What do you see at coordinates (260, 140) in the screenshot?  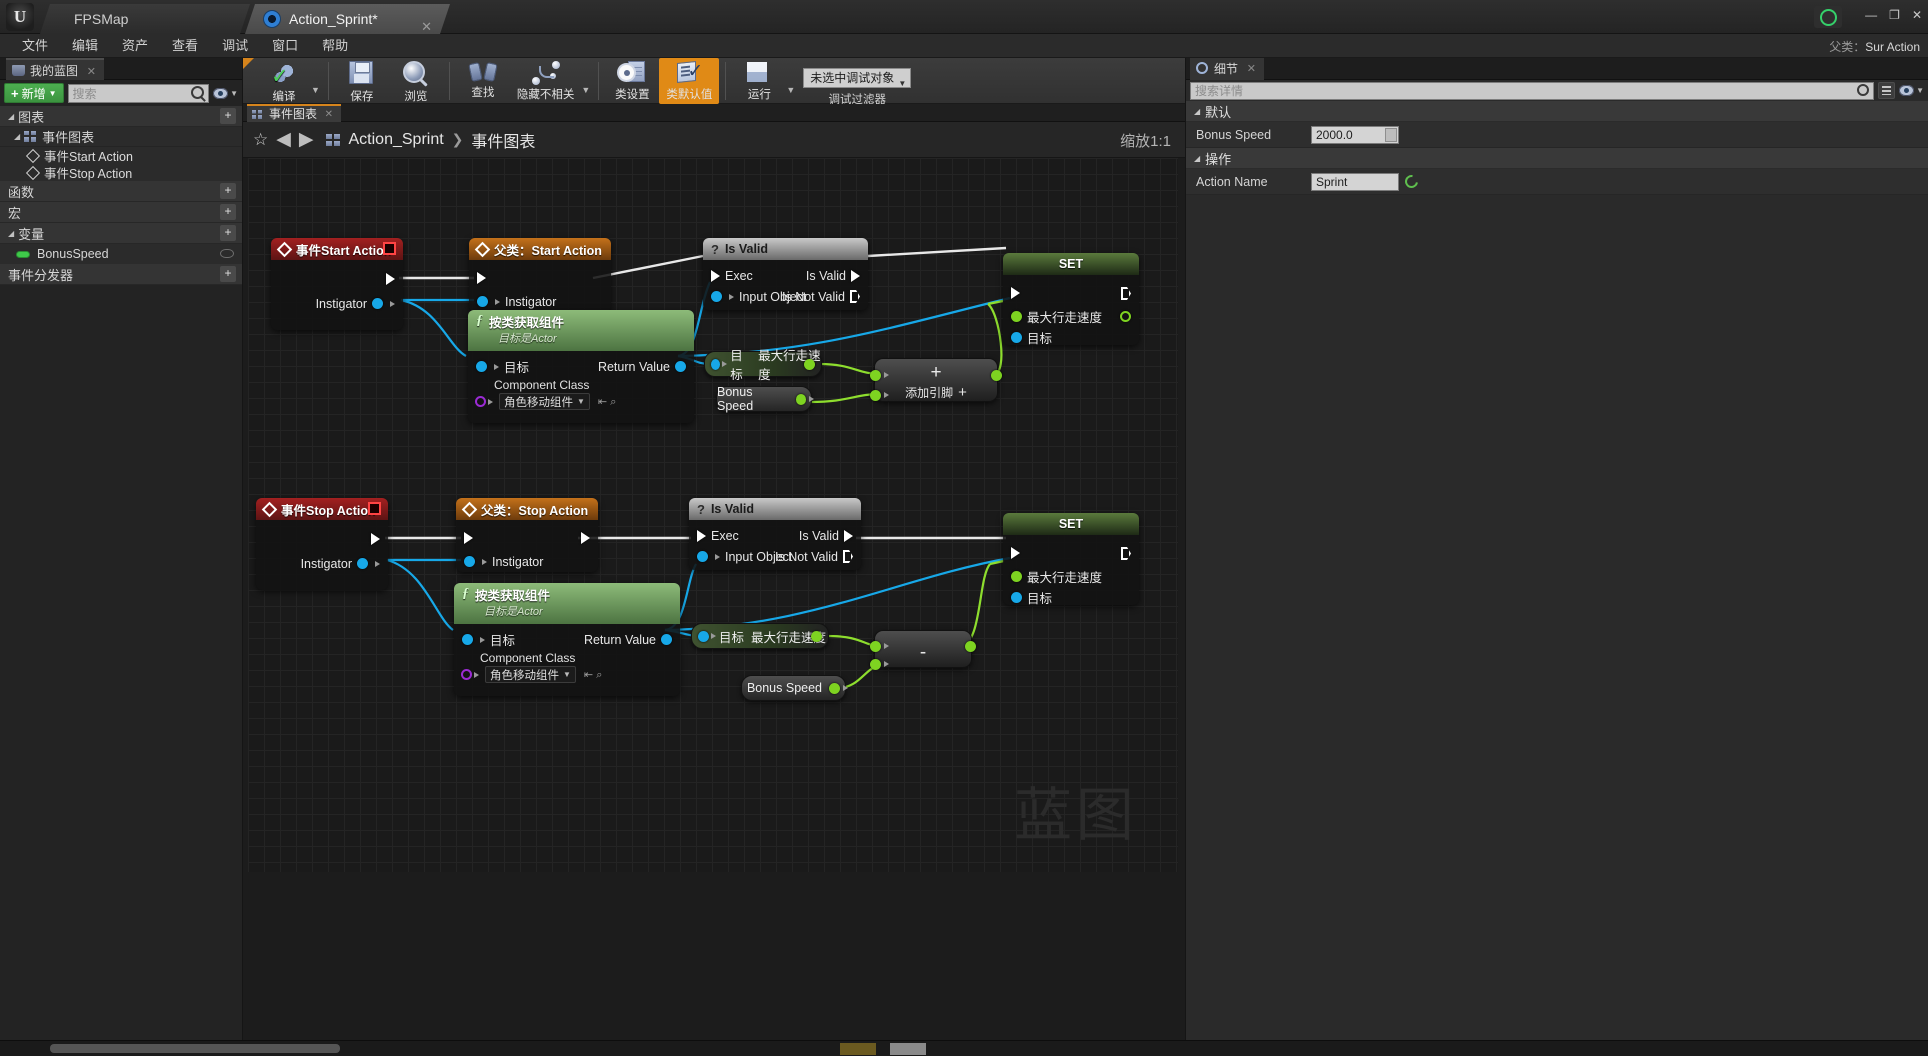 I see `favorite-star-icon: ☆` at bounding box center [260, 140].